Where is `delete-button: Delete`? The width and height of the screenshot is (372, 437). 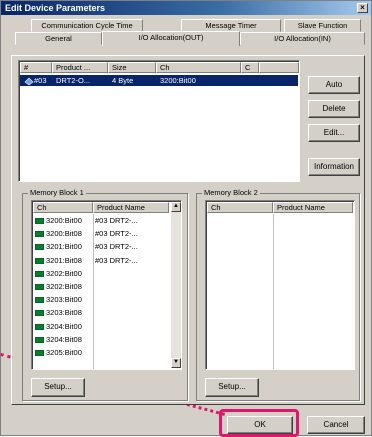
delete-button: Delete is located at coordinates (334, 109).